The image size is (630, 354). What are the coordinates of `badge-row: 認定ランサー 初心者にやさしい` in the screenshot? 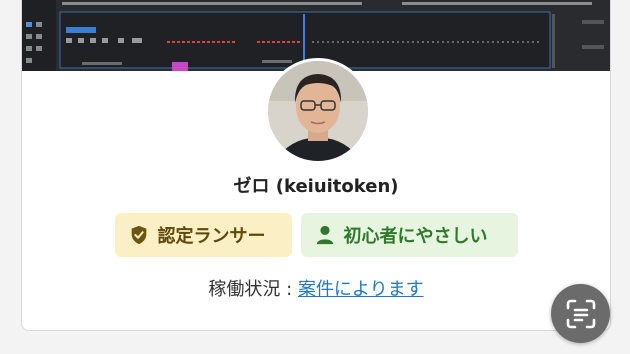 It's located at (316, 235).